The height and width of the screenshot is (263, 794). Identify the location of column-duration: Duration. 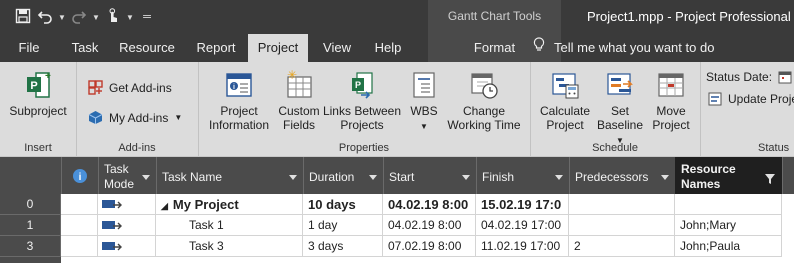
(343, 175).